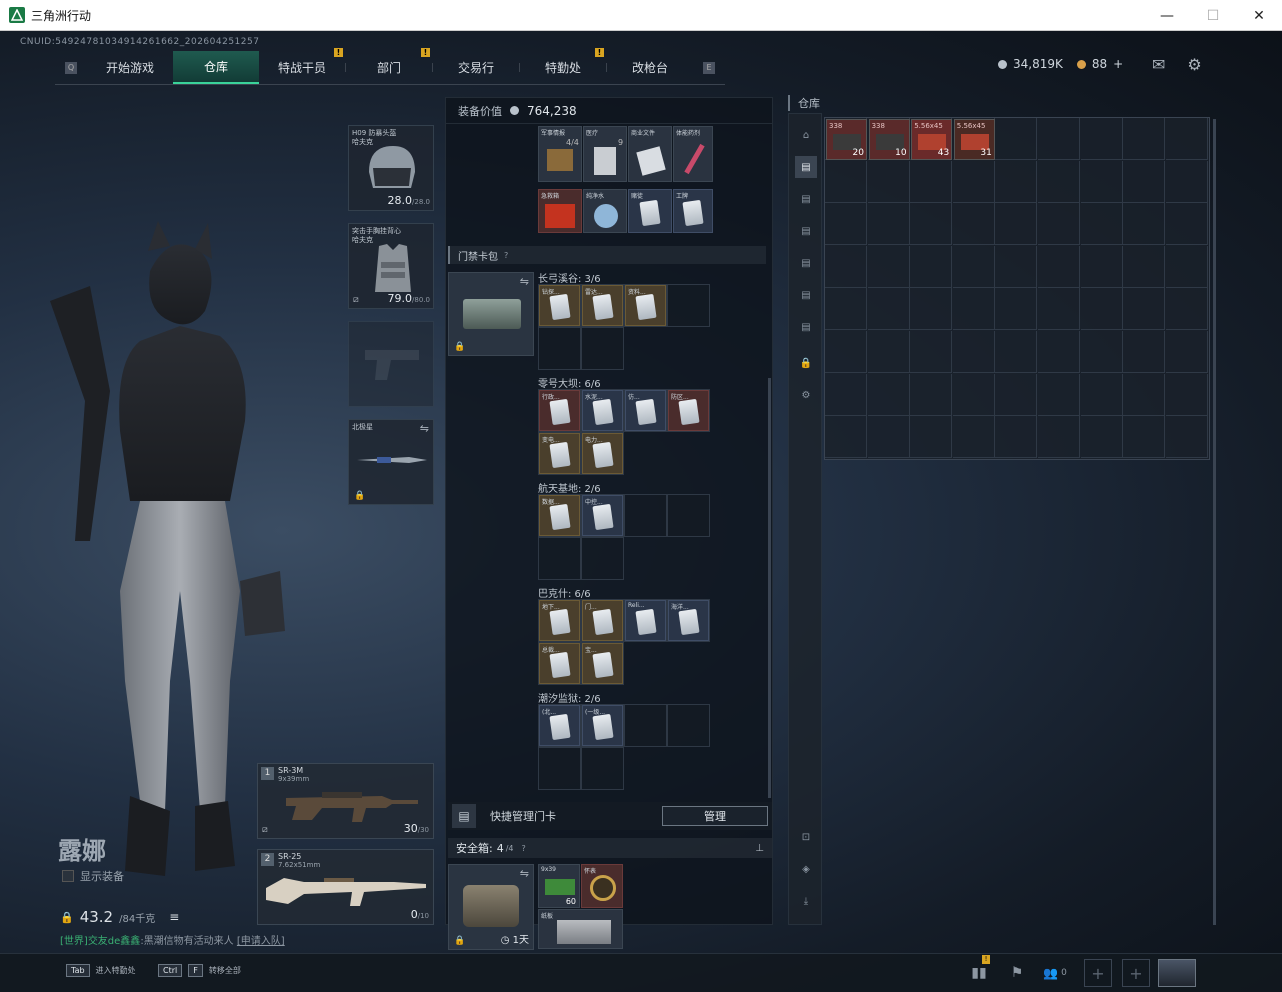 The width and height of the screenshot is (1282, 992). Describe the element at coordinates (806, 167) in the screenshot. I see `stash-tab-1: ▤` at that location.